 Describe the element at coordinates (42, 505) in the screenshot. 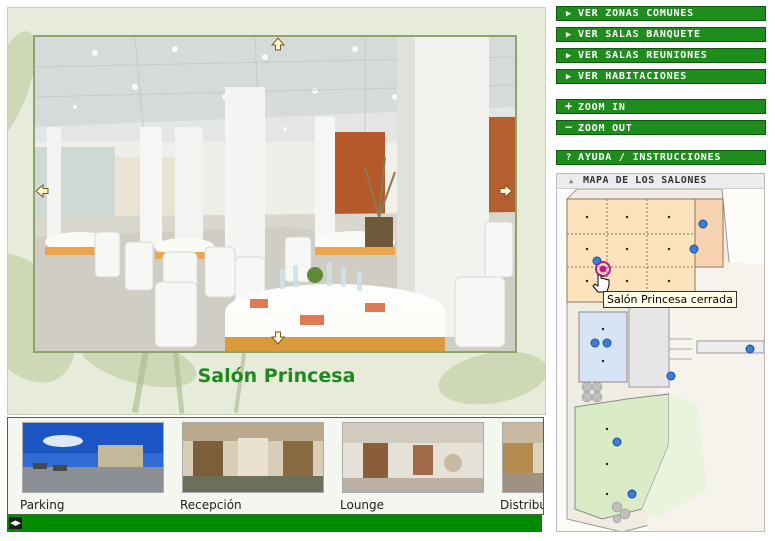

I see `thumbnail-label: Parking` at that location.